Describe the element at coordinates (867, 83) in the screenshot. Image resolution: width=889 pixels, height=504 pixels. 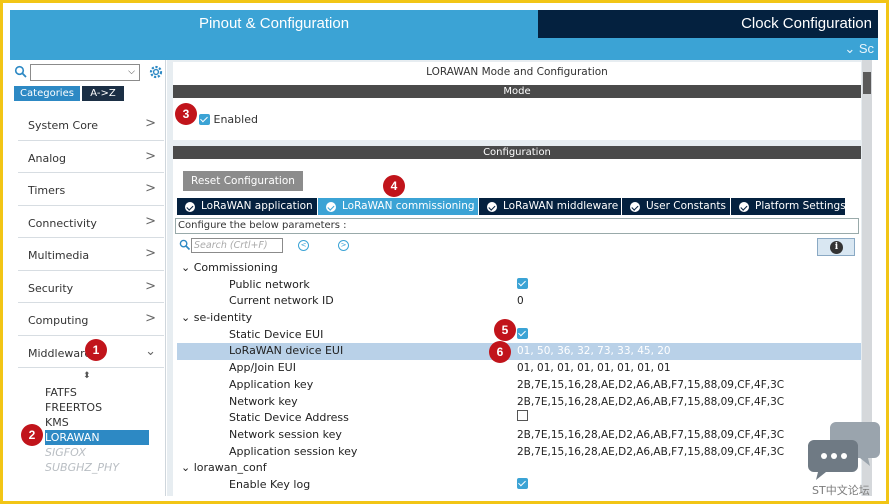
I see `scrollbar-thumb` at that location.